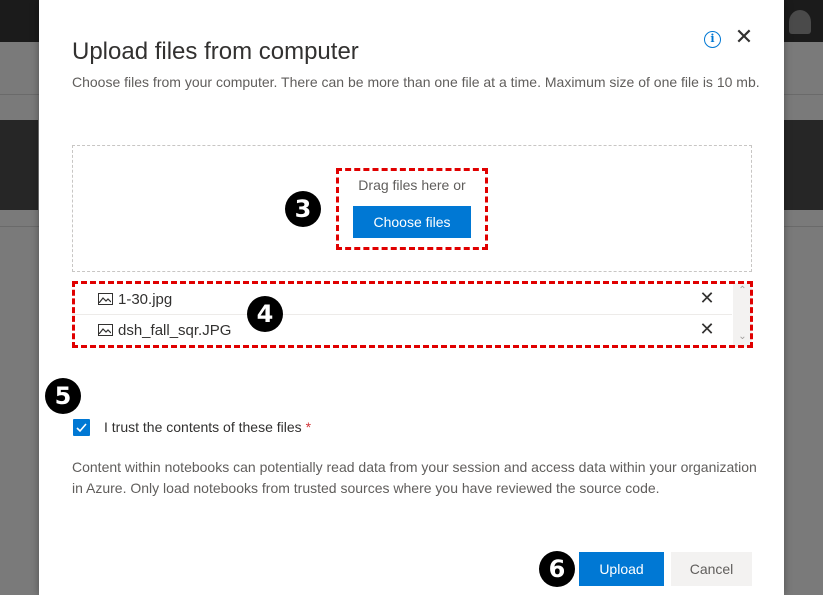 The height and width of the screenshot is (595, 823). Describe the element at coordinates (63, 396) in the screenshot. I see `annotation-badge-5: 5` at that location.